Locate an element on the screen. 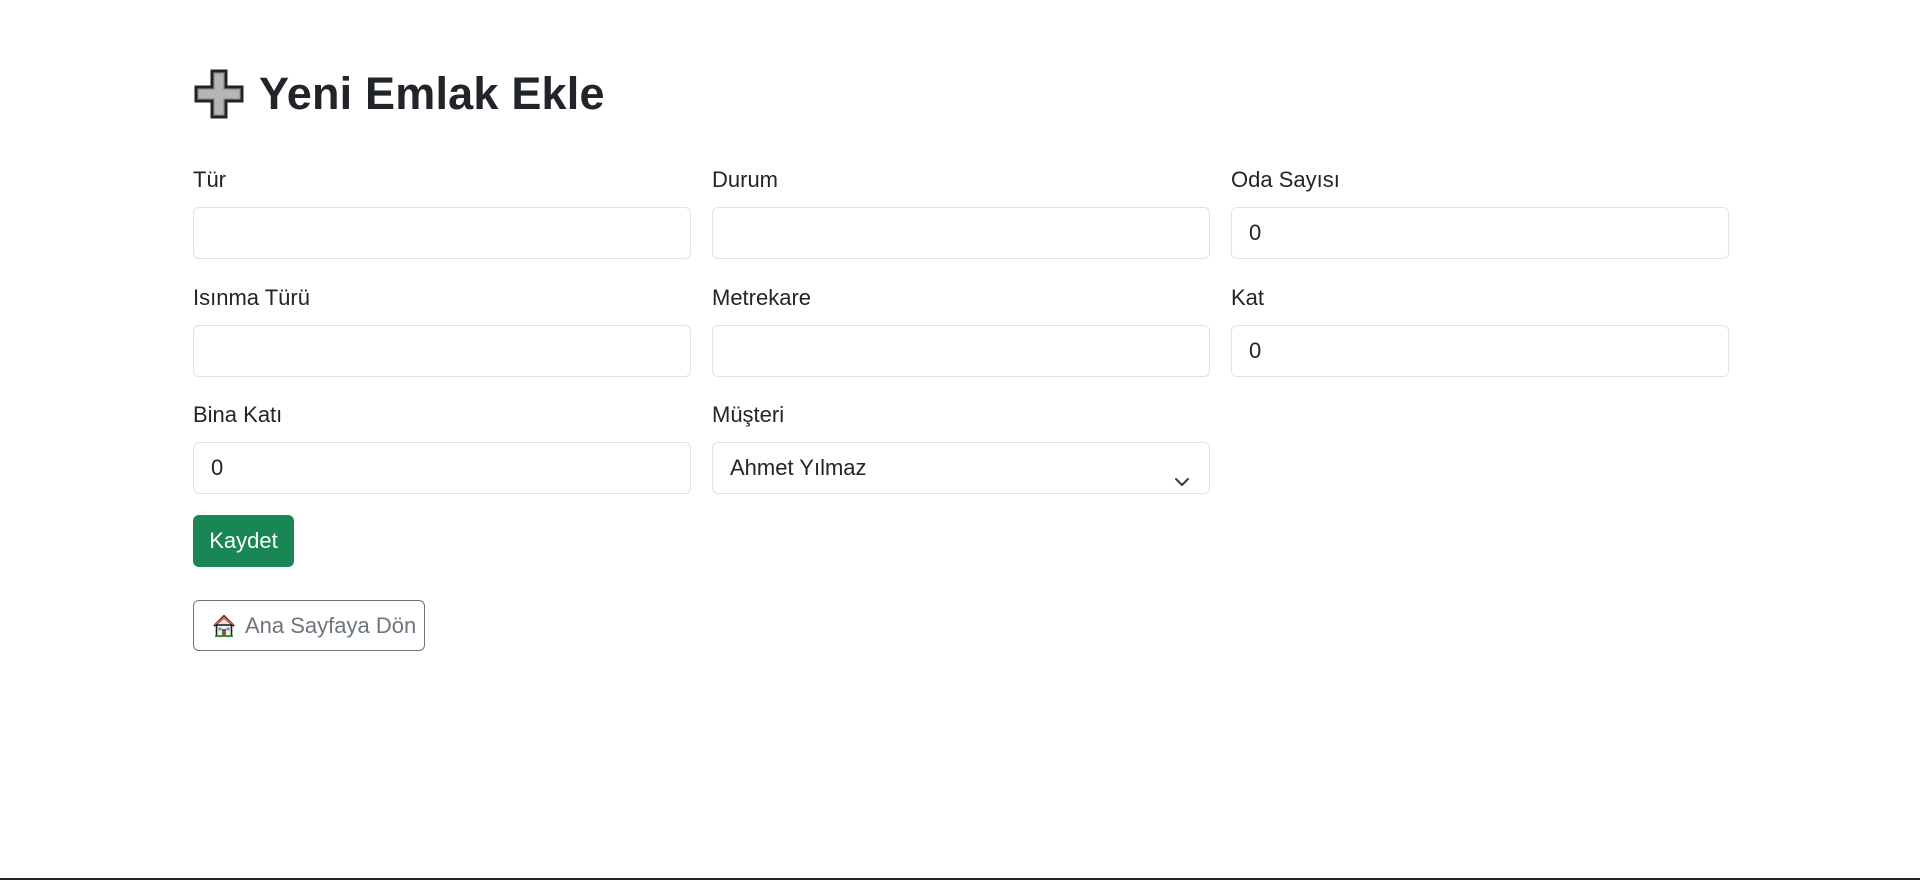 This screenshot has width=1920, height=880. page-title-text: Yeni Emlak Ekle is located at coordinates (432, 93).